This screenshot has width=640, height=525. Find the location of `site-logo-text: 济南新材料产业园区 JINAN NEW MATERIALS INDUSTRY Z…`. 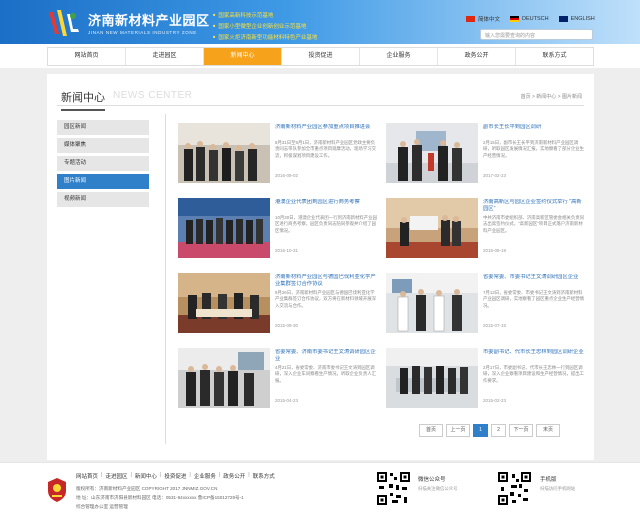

site-logo-text: 济南新材料产业园区 JINAN NEW MATERIALS INDUSTRY Z… is located at coordinates (149, 22).